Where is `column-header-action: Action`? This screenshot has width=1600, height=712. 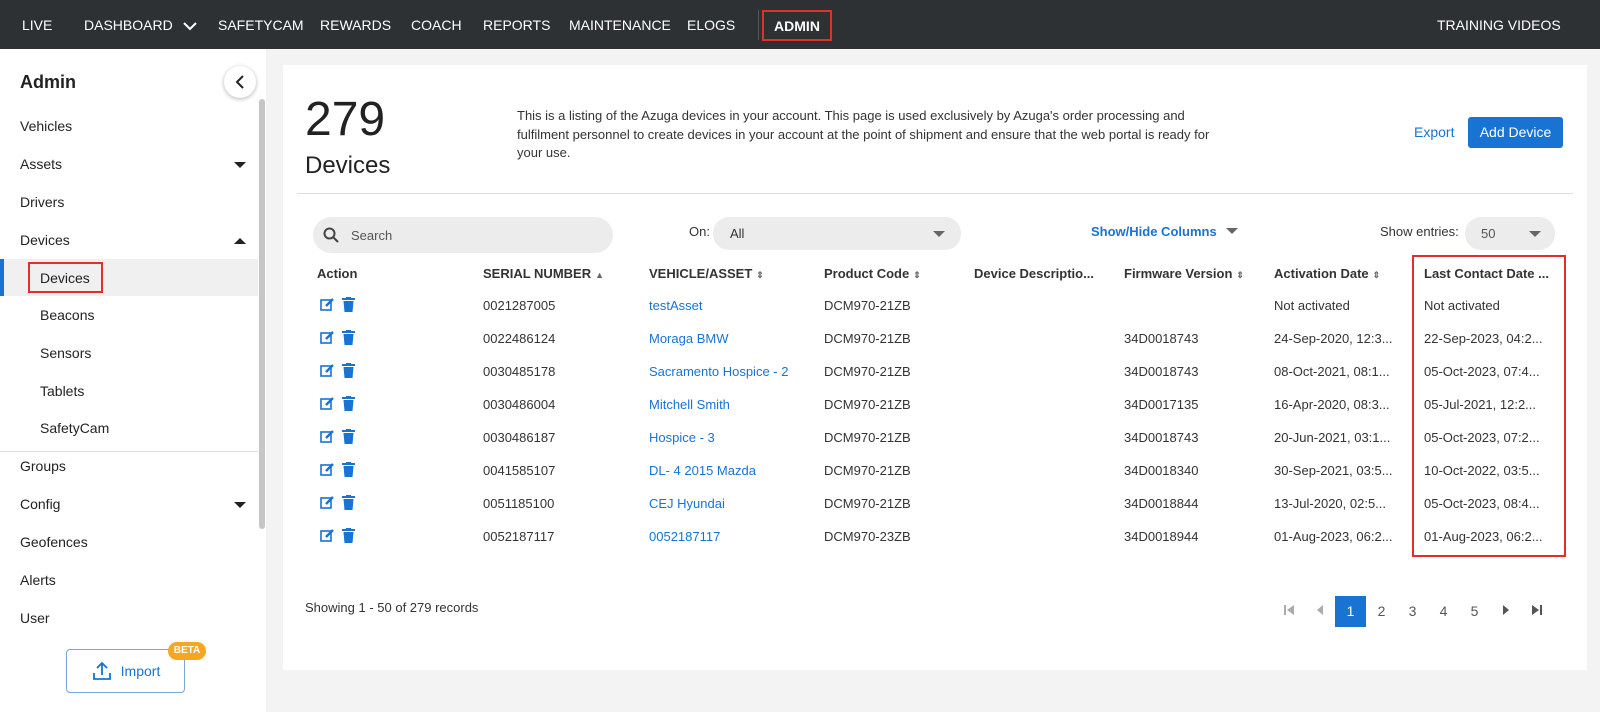 column-header-action: Action is located at coordinates (337, 273).